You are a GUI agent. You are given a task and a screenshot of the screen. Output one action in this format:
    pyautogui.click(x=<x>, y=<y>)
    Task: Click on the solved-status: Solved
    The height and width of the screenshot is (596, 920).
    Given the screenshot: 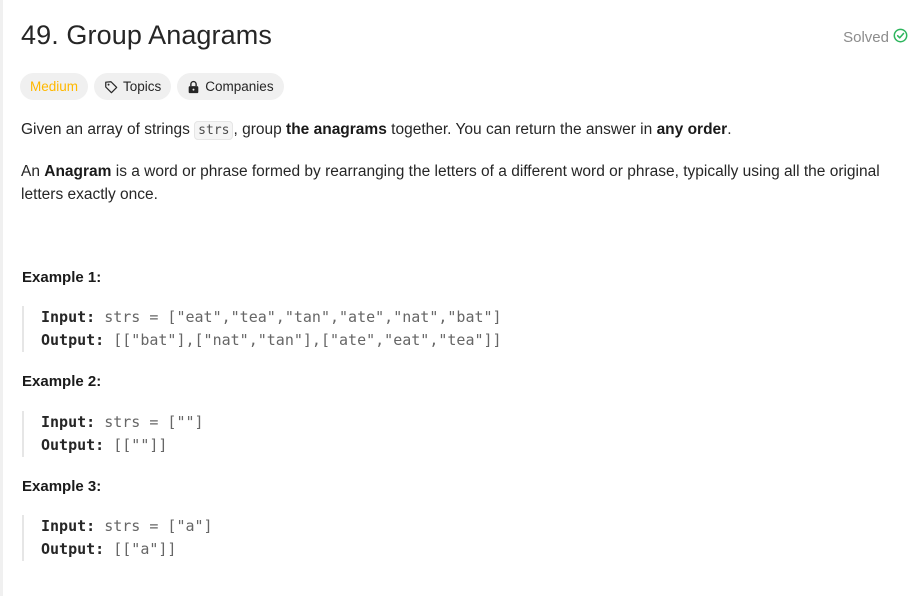 What is the action you would take?
    pyautogui.click(x=875, y=37)
    